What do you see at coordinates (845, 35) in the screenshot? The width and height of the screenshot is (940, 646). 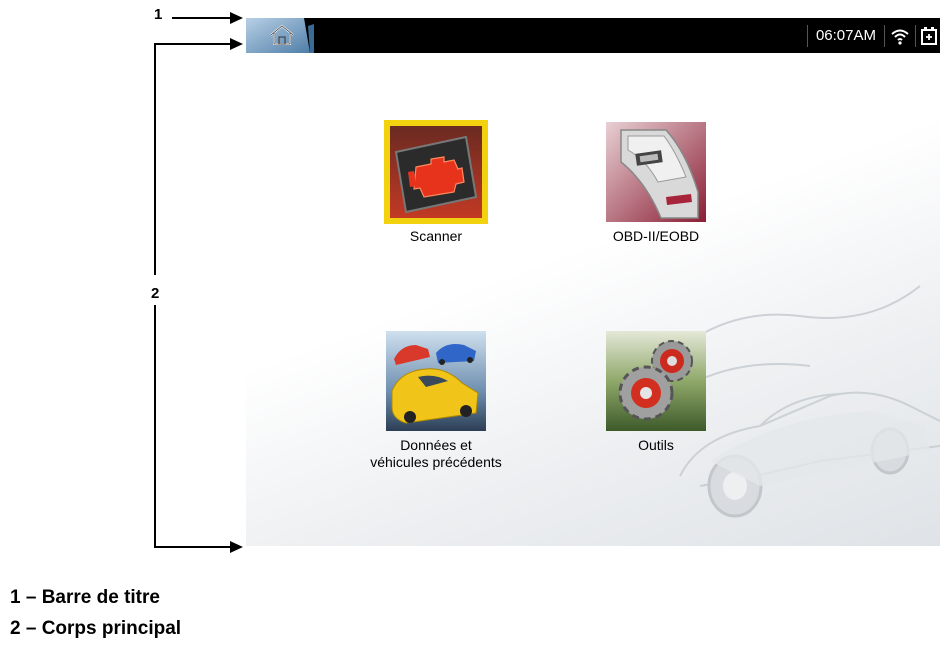 I see `clock-time: 06:07AM` at bounding box center [845, 35].